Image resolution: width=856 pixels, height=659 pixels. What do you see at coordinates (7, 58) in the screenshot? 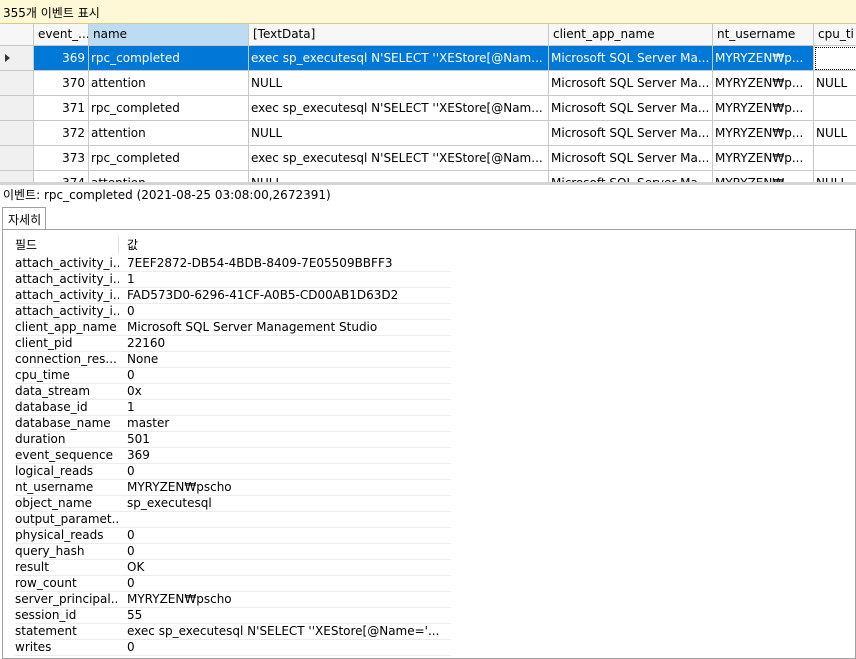
I see `current-row-arrow-icon` at bounding box center [7, 58].